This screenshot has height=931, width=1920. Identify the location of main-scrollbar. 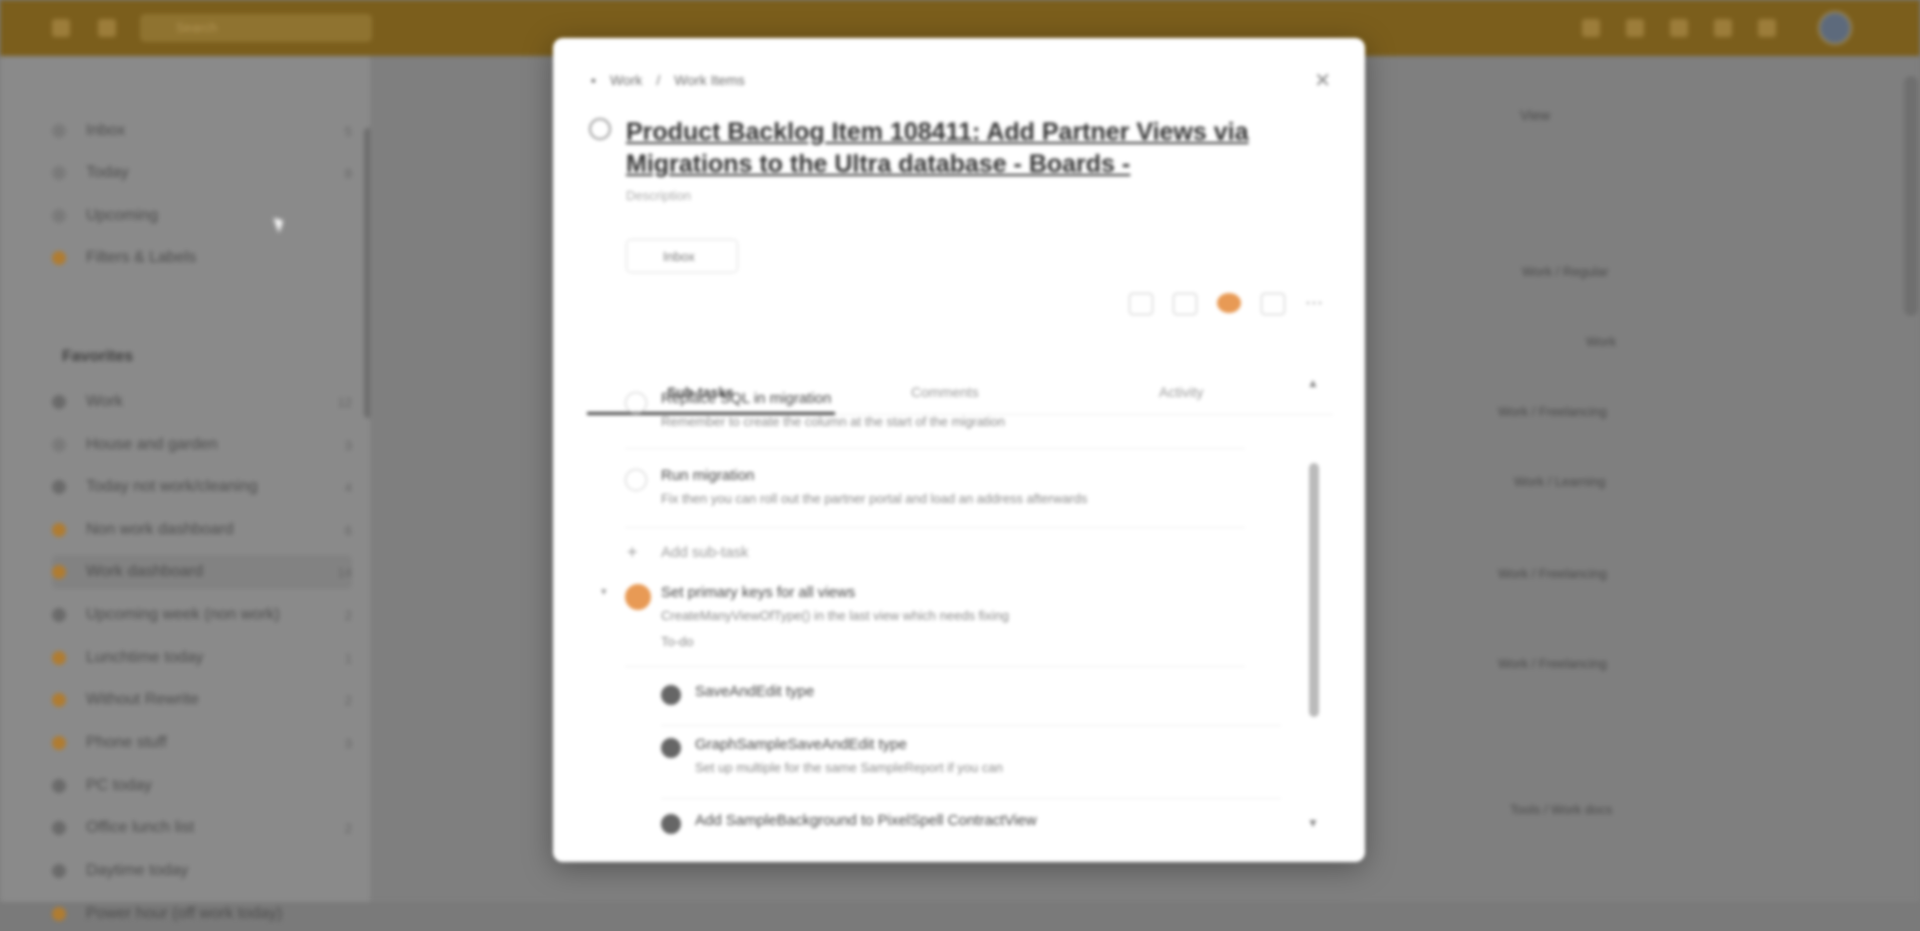
(1911, 196).